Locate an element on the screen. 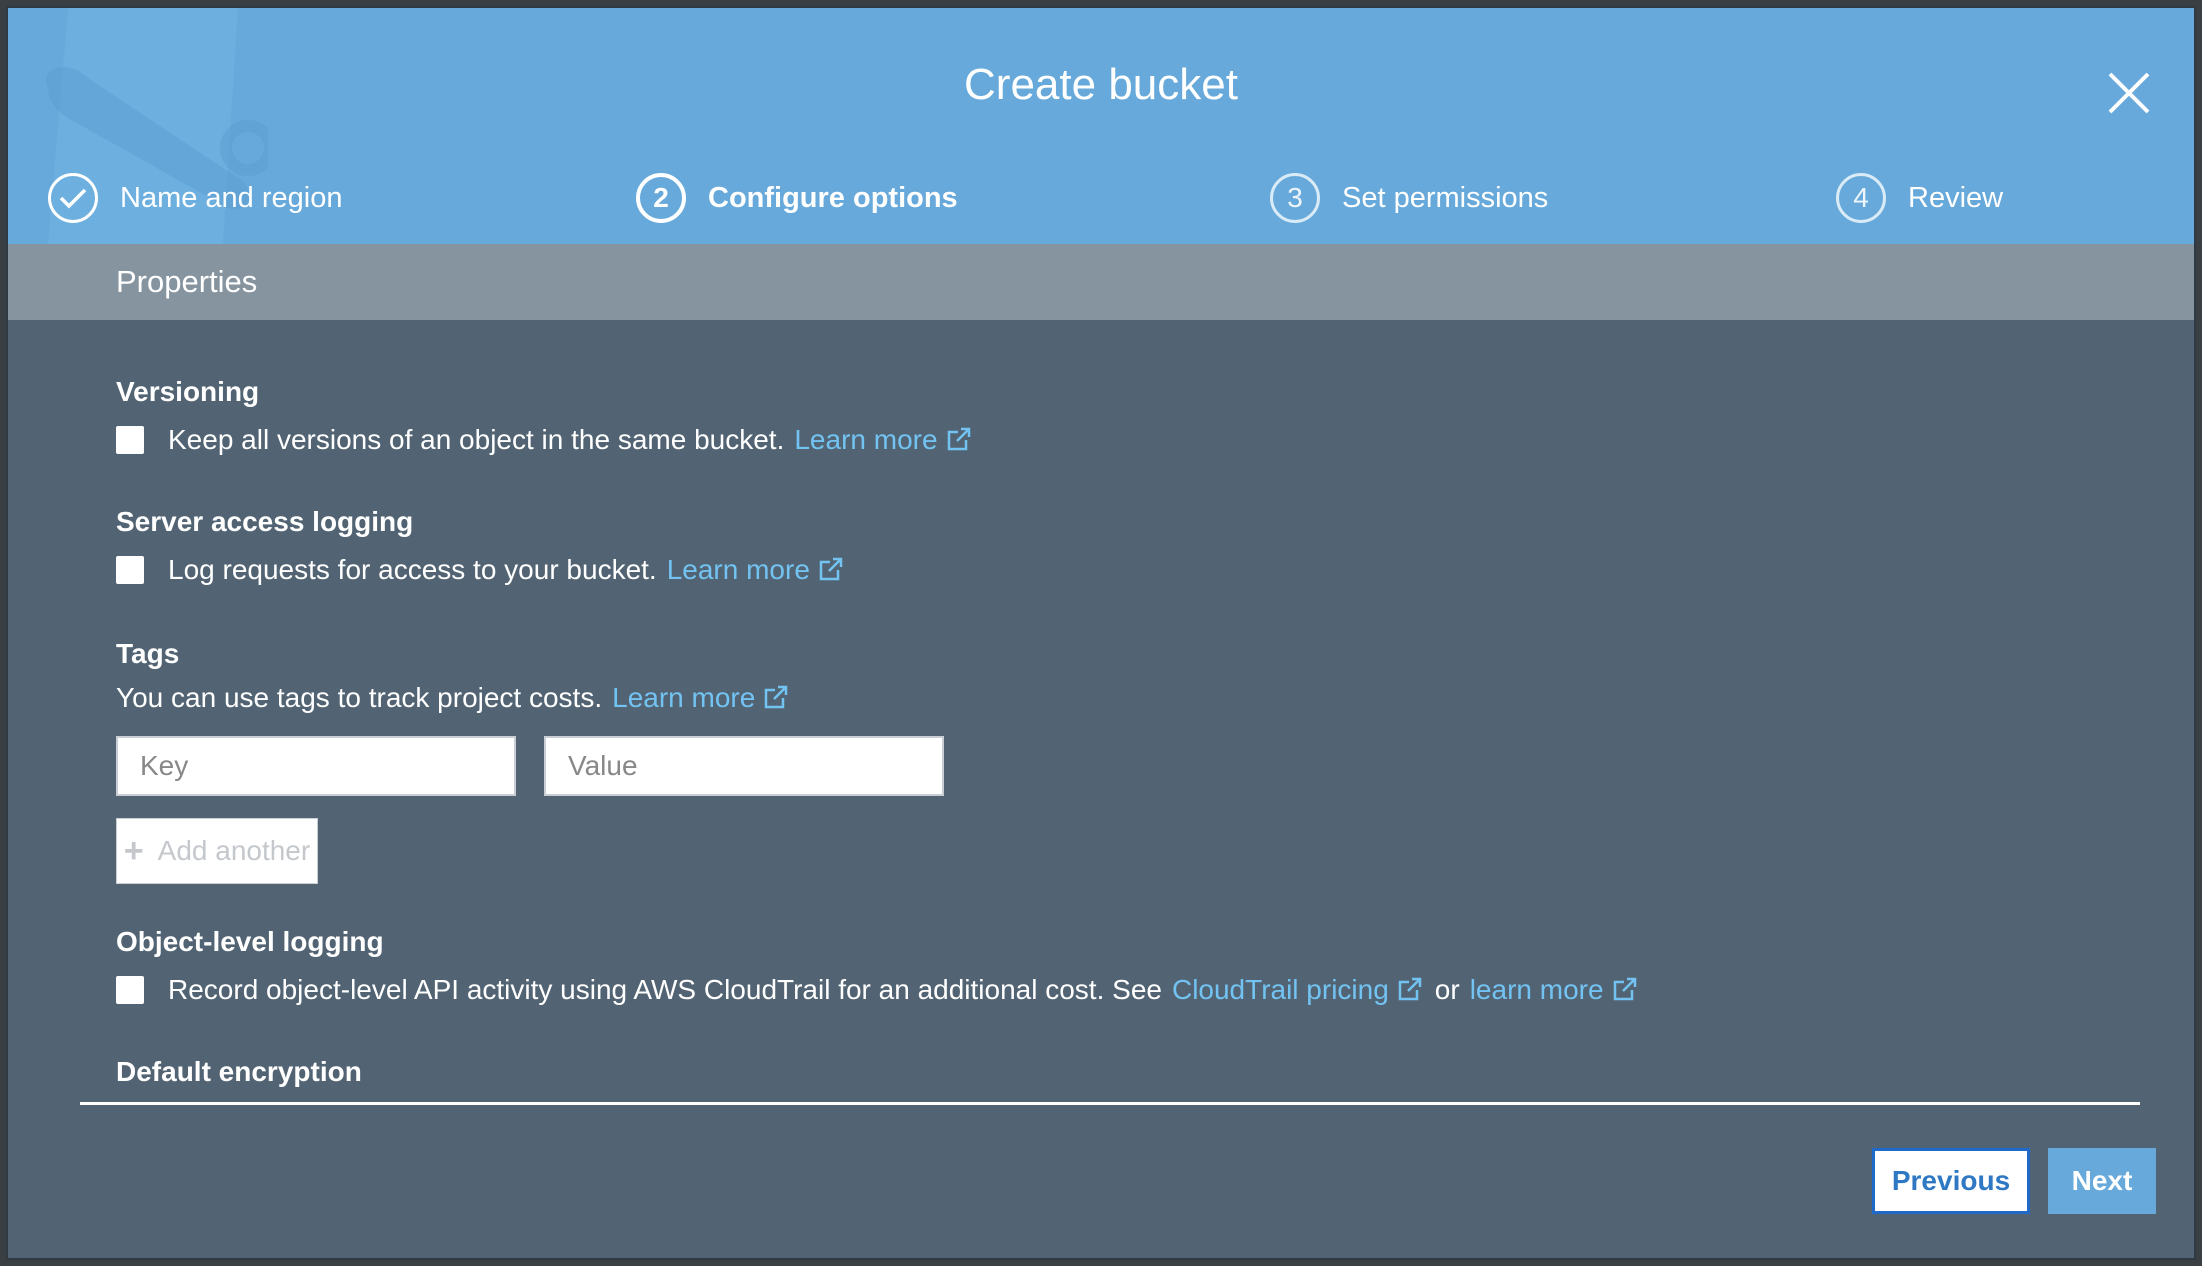 The height and width of the screenshot is (1266, 2202). server-logging-title: Server access logging is located at coordinates (265, 521).